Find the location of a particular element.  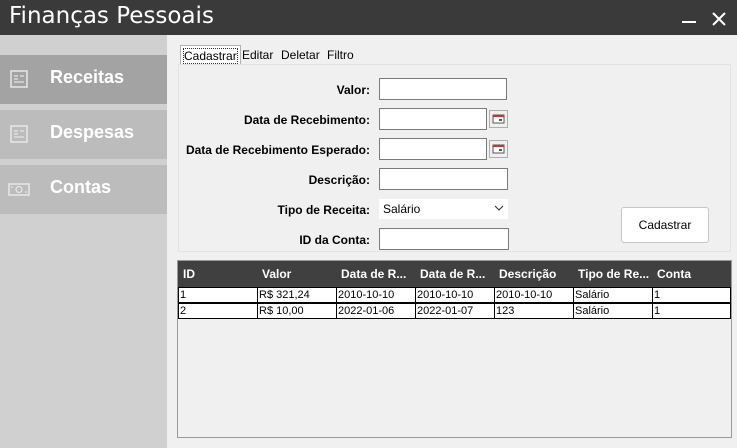

id-conta-label: ID da Conta: is located at coordinates (334, 240).